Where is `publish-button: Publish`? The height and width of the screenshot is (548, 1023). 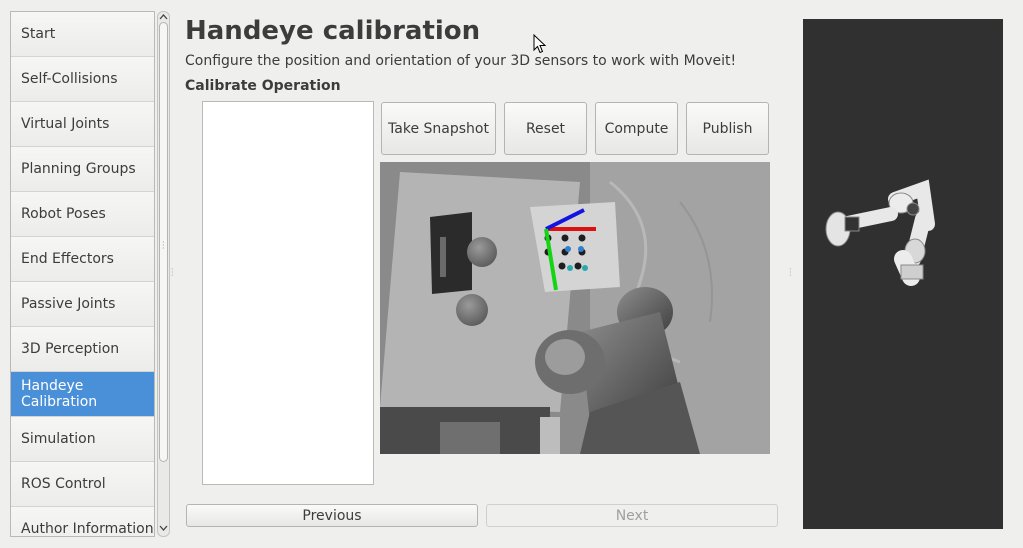 publish-button: Publish is located at coordinates (727, 128).